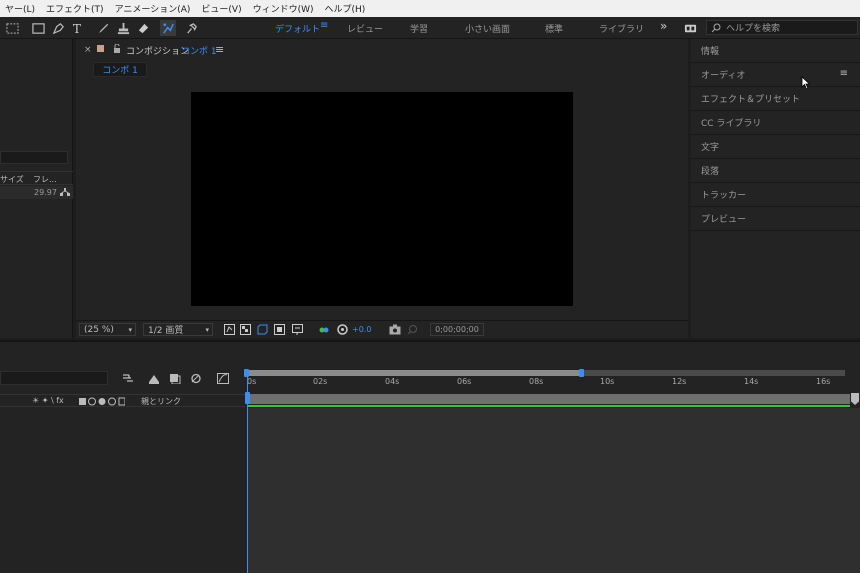 The image size is (860, 573). Describe the element at coordinates (324, 25) in the screenshot. I see `workspace-menu-icon: ≡` at that location.